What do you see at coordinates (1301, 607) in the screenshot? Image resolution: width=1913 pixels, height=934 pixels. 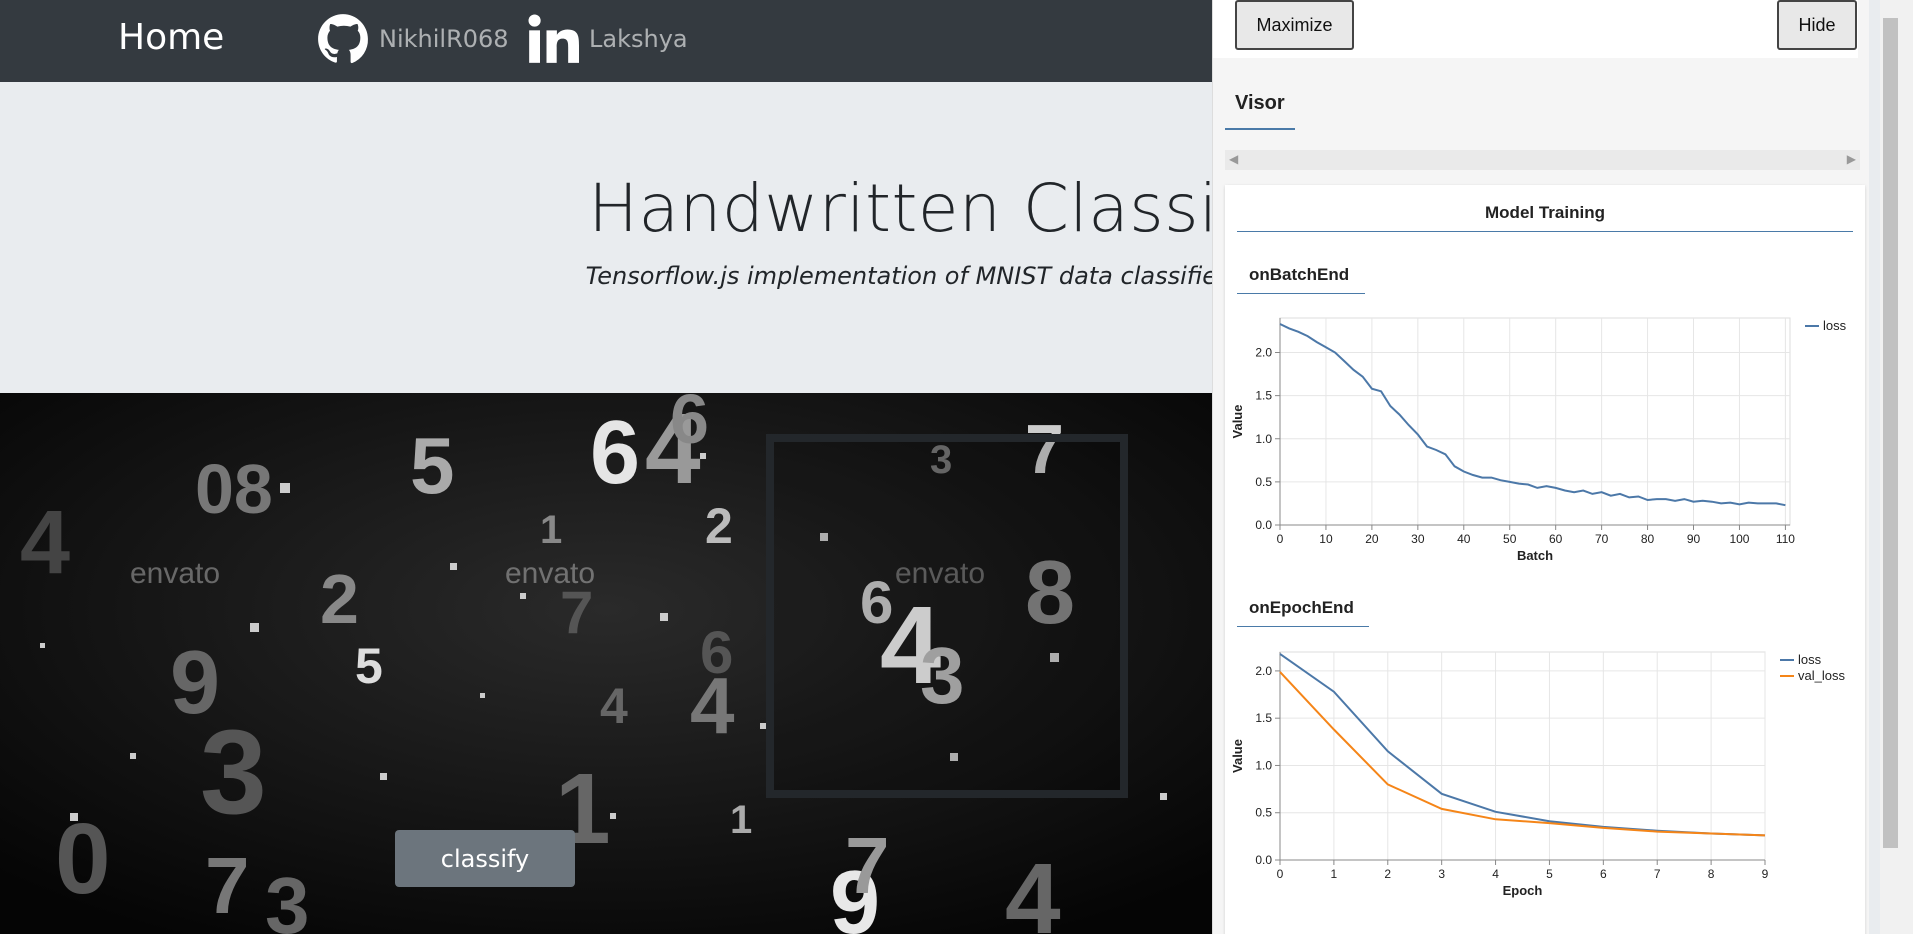 I see `epoch-section-title: onEpochEnd` at bounding box center [1301, 607].